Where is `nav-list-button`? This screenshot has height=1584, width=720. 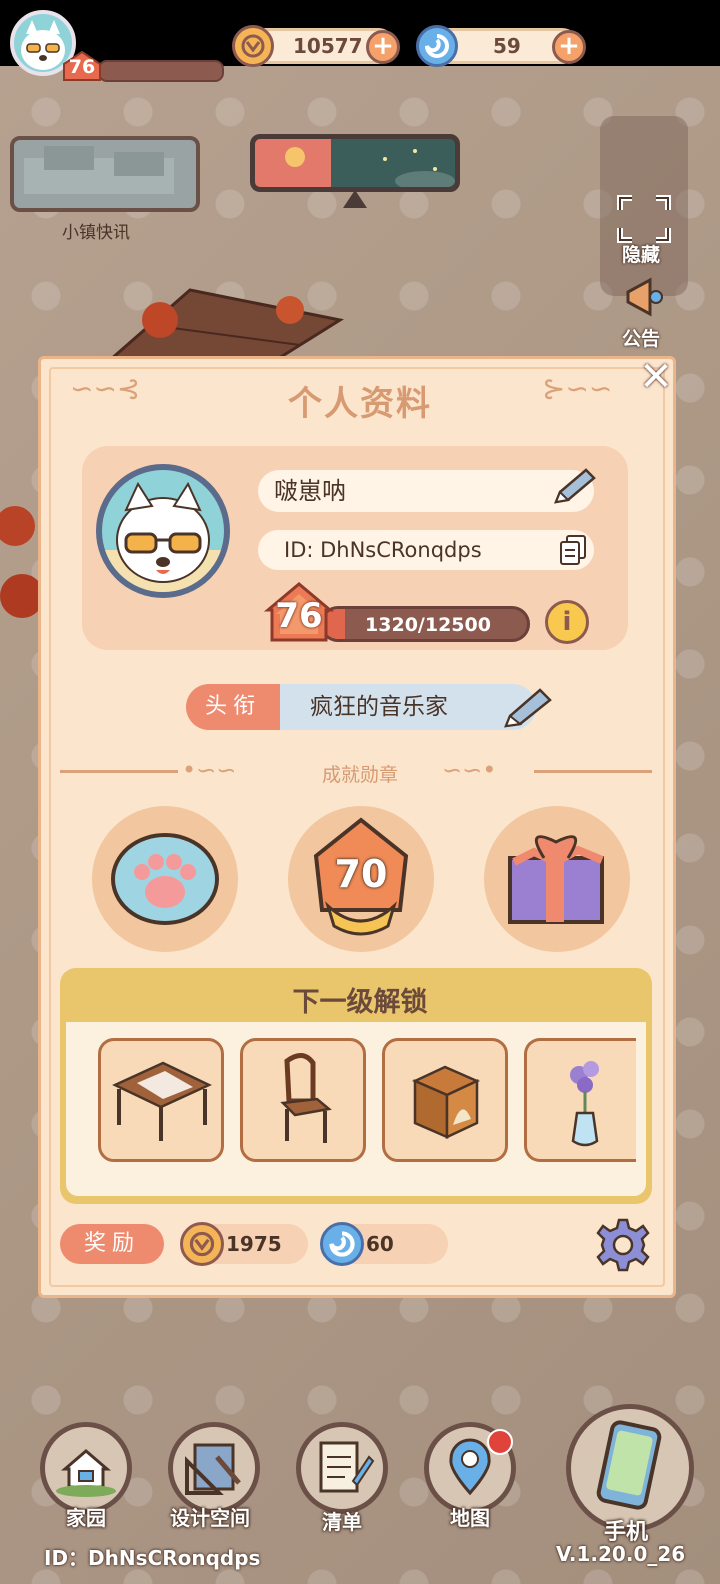
nav-list-button is located at coordinates (342, 1468).